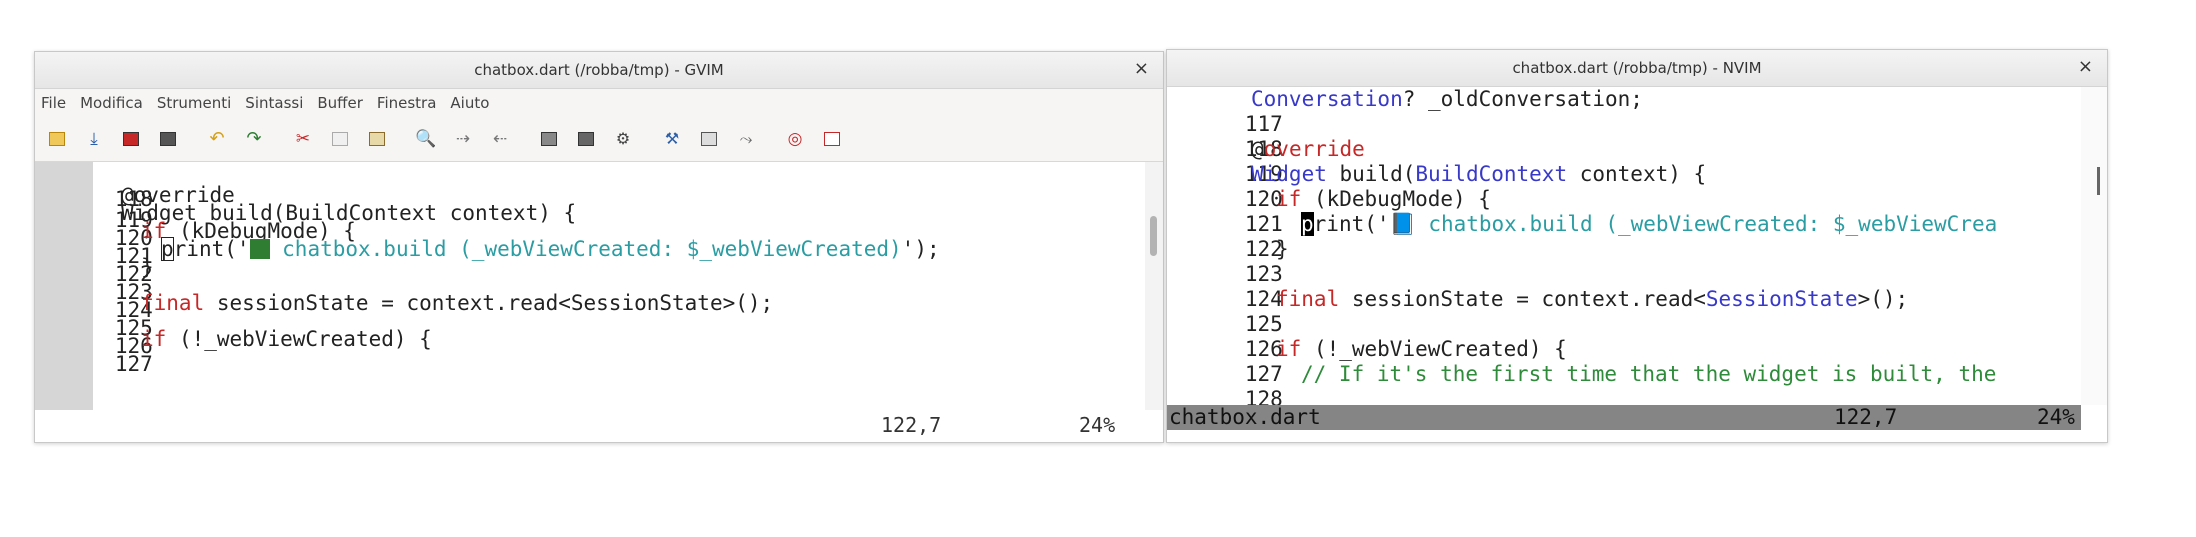 Image resolution: width=2196 pixels, height=537 pixels. I want to click on tag-jump-icon: ⤳, so click(746, 139).